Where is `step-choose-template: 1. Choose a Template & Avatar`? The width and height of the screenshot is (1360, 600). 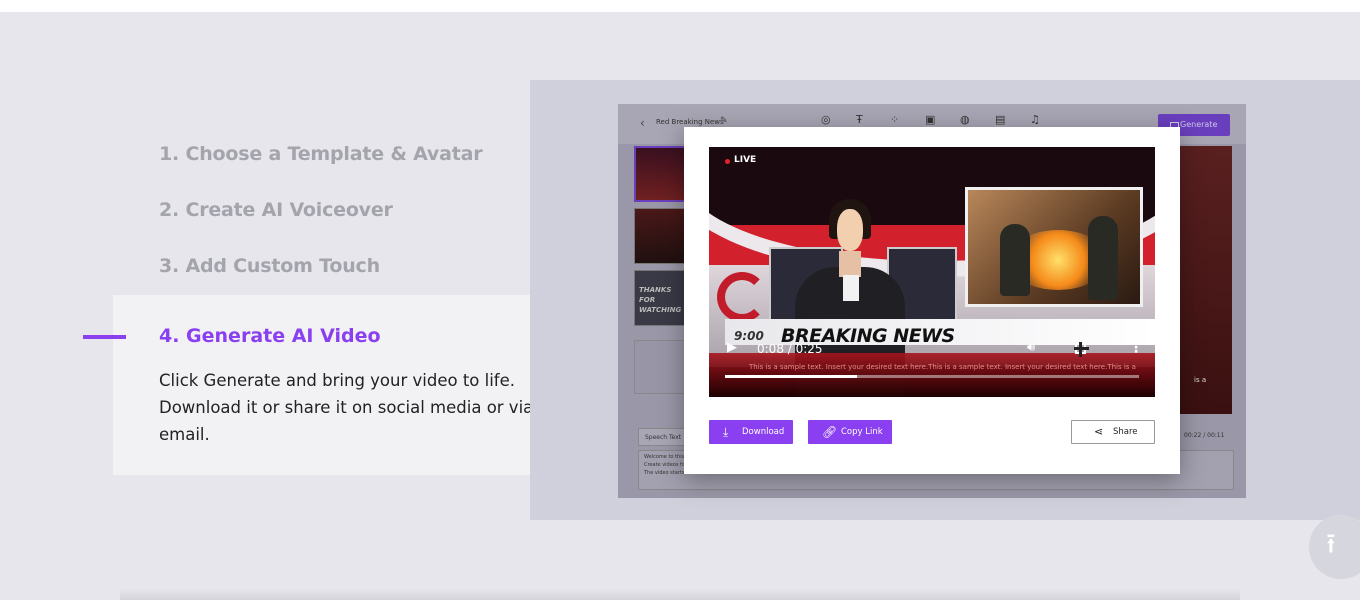
step-choose-template: 1. Choose a Template & Avatar is located at coordinates (321, 154).